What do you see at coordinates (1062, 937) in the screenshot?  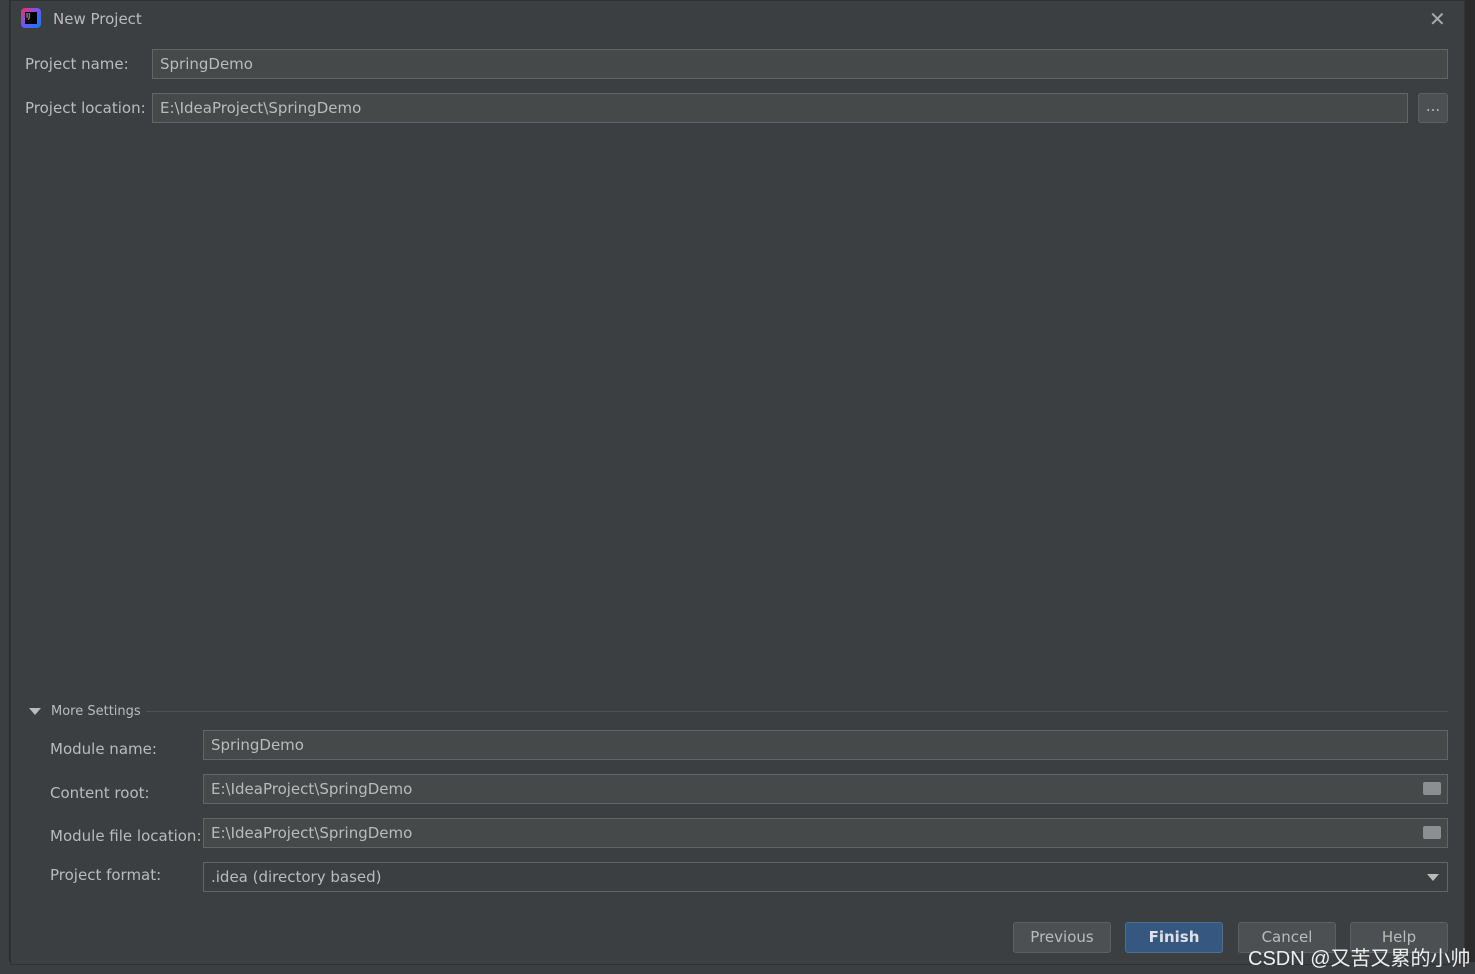 I see `previous-button: Previous` at bounding box center [1062, 937].